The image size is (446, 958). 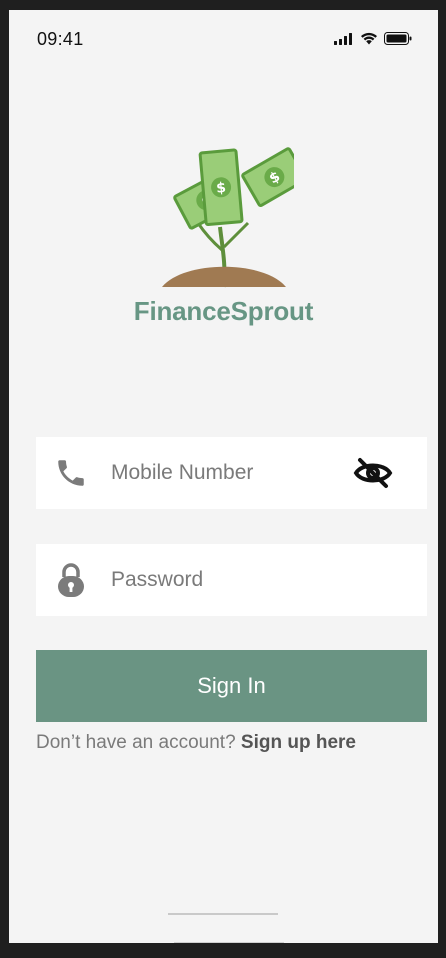 I want to click on mobile-number-placeholder: Mobile Number, so click(x=182, y=472).